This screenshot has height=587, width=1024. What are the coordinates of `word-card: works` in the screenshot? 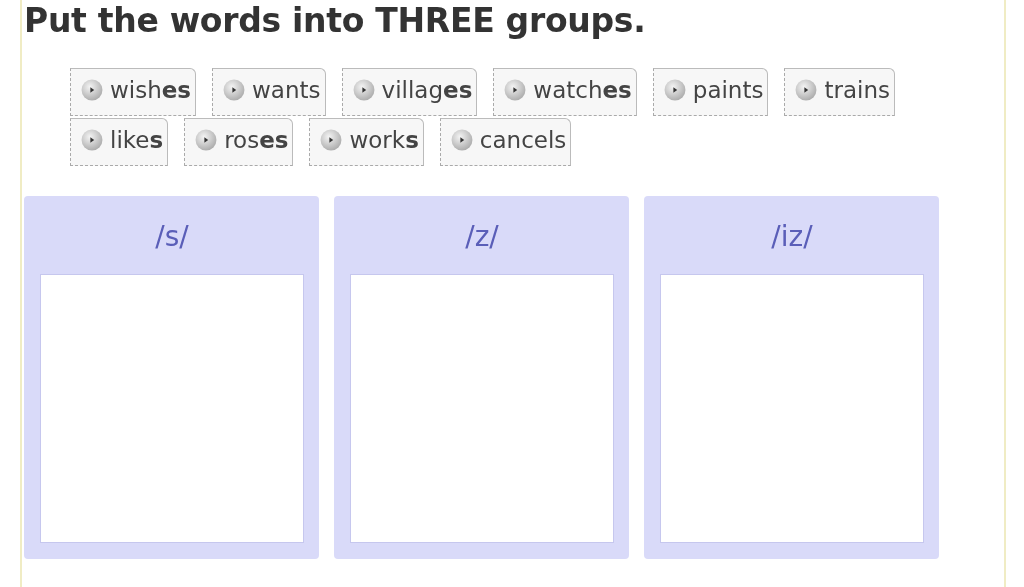 It's located at (366, 142).